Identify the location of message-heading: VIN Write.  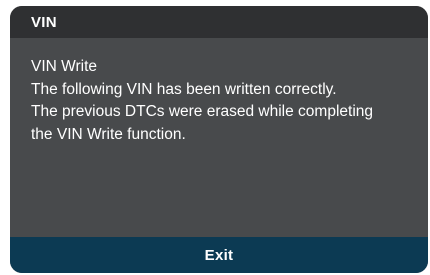
(64, 66).